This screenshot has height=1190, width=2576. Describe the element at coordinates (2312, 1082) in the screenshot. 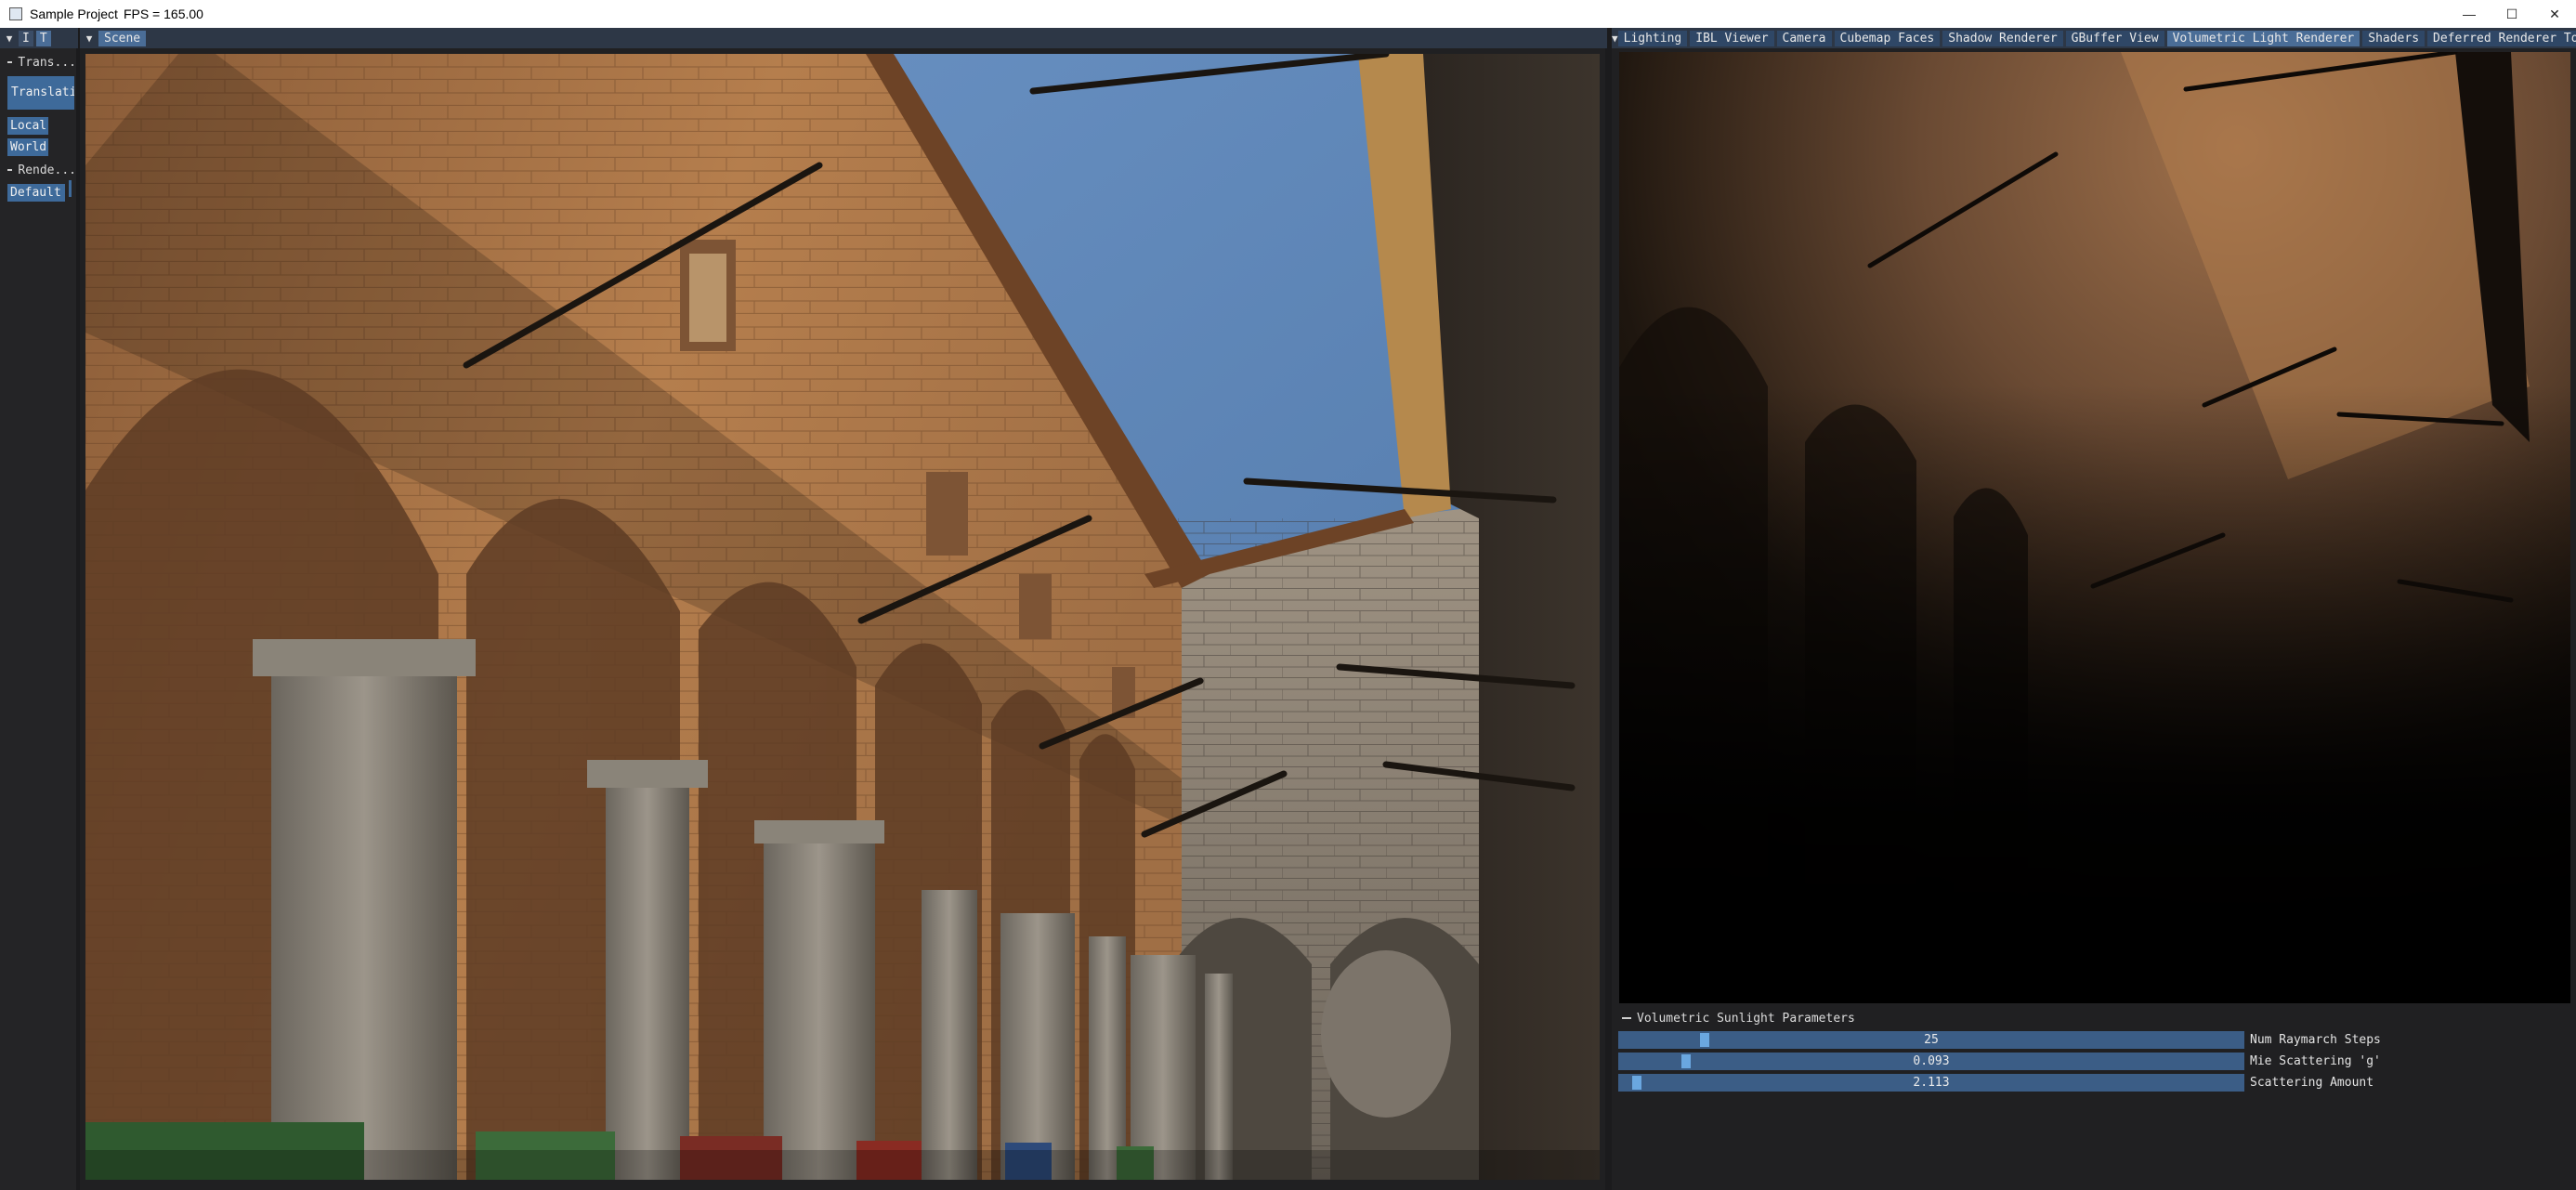

I see `param-label: Scattering Amount` at that location.